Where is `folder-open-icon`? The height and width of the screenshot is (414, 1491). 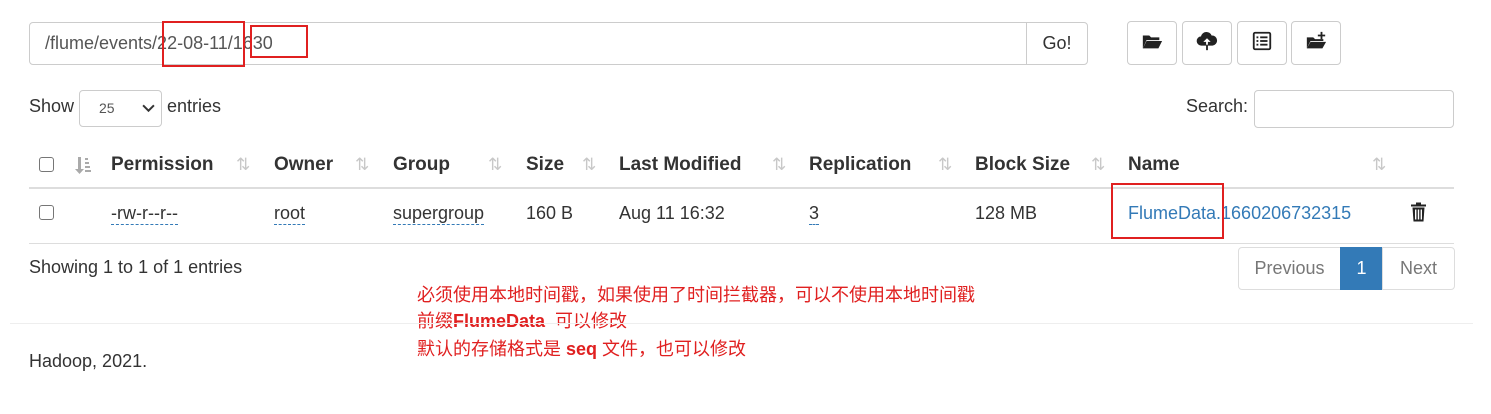 folder-open-icon is located at coordinates (1152, 43).